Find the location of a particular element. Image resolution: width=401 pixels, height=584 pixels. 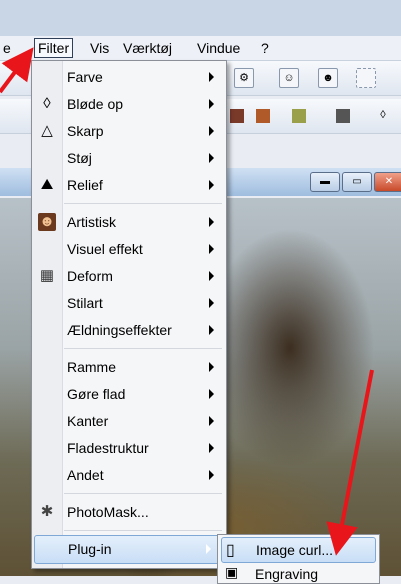

annotation-arrow-to-filter is located at coordinates (17, 70).